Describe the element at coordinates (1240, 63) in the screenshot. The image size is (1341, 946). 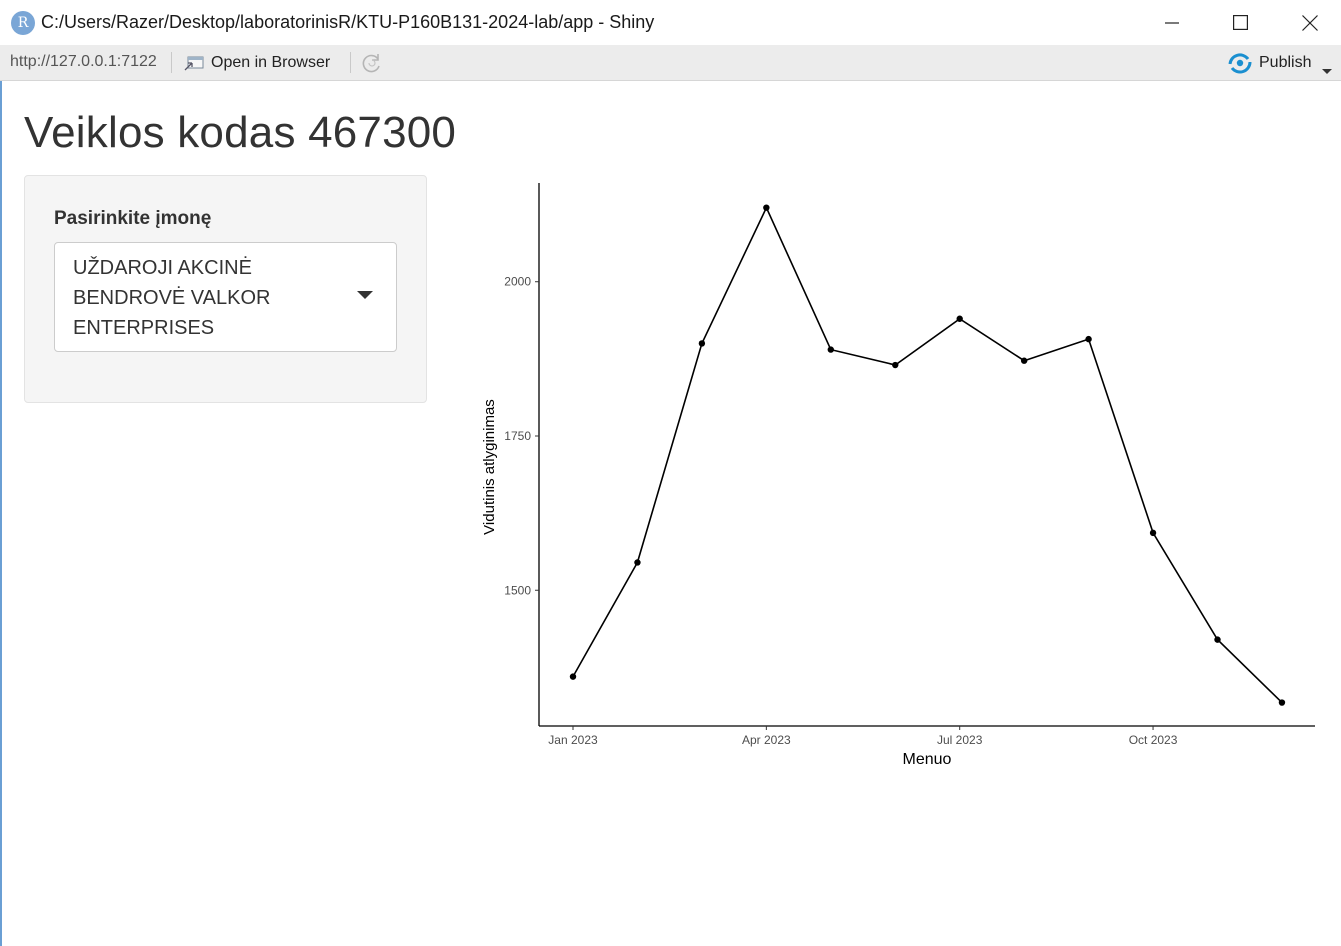
I see `publish-icon` at that location.